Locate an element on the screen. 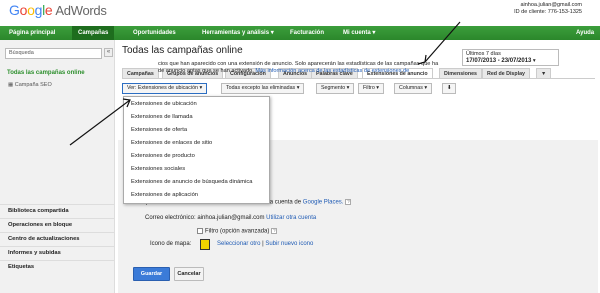 This screenshot has height=293, width=600. nav-campaigns: Campañas is located at coordinates (93, 33).